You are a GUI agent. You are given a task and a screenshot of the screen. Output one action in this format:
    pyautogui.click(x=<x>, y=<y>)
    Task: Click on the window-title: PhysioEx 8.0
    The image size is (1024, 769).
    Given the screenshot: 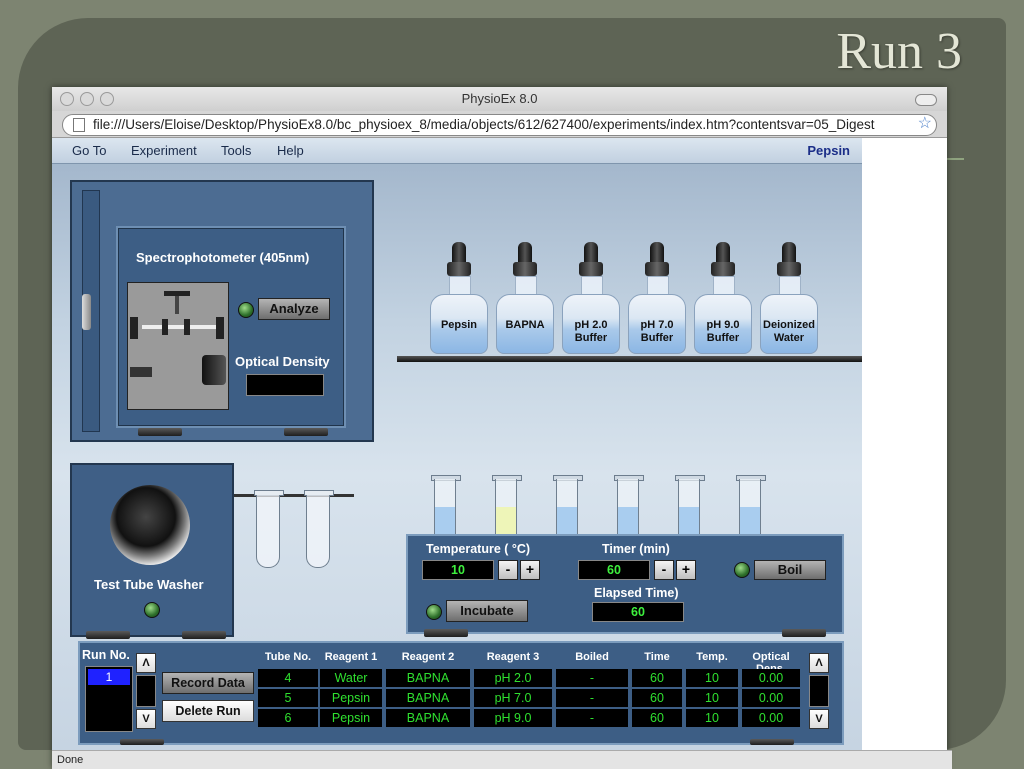 What is the action you would take?
    pyautogui.click(x=499, y=98)
    